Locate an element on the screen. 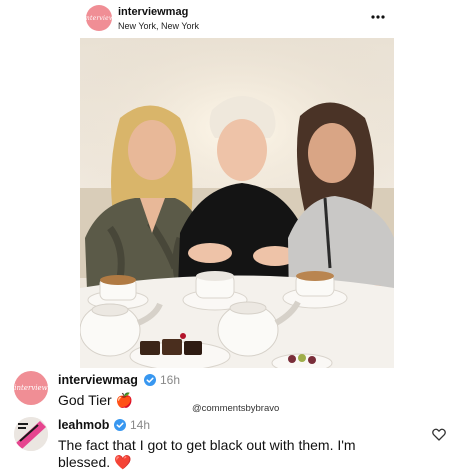 This screenshot has width=474, height=474. comment-text-line-2: blessed. ❤️ is located at coordinates (95, 462).